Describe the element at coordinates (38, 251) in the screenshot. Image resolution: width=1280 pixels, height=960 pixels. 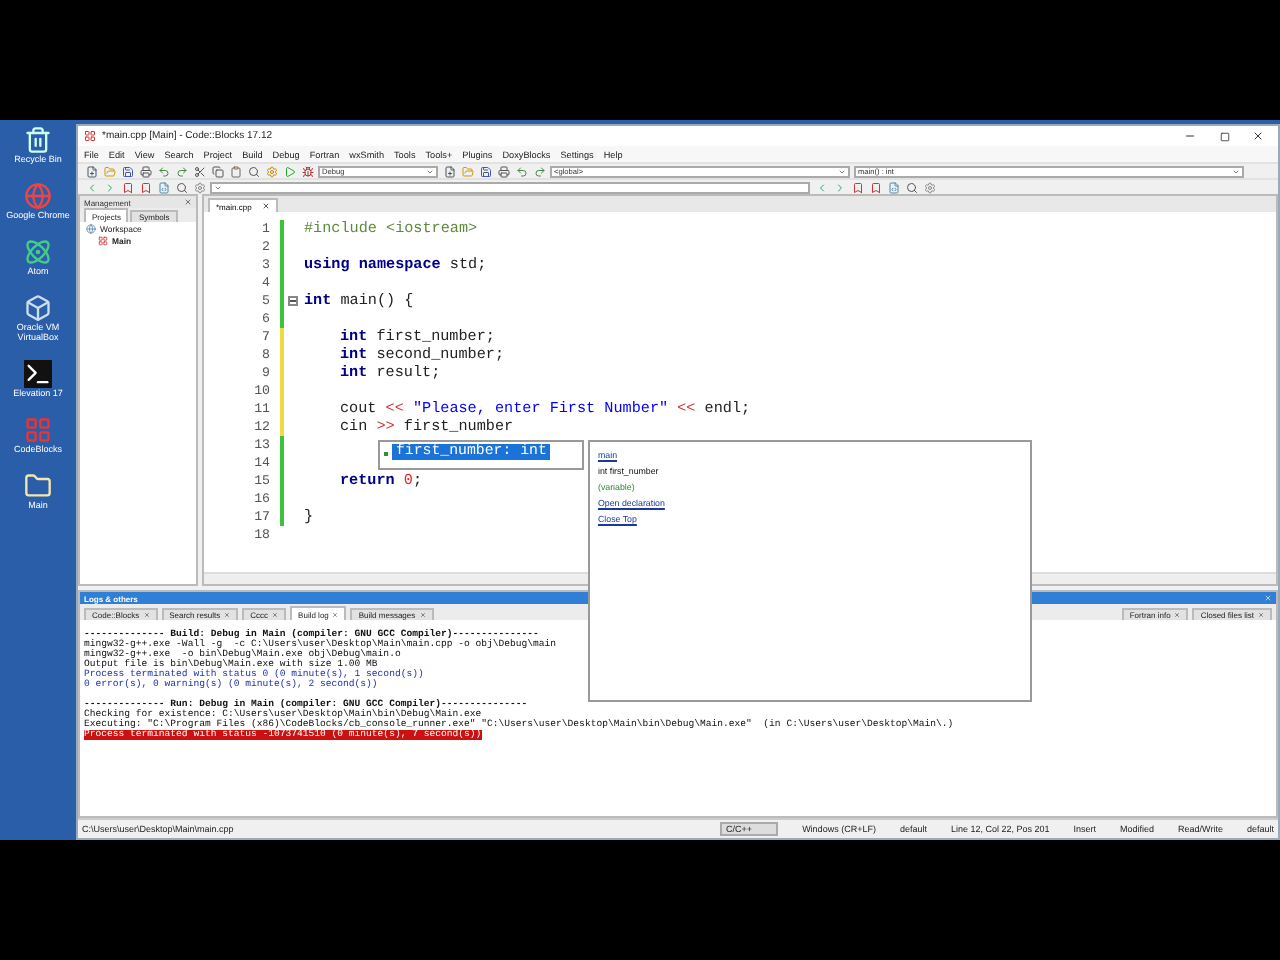
I see `atom-icon` at that location.